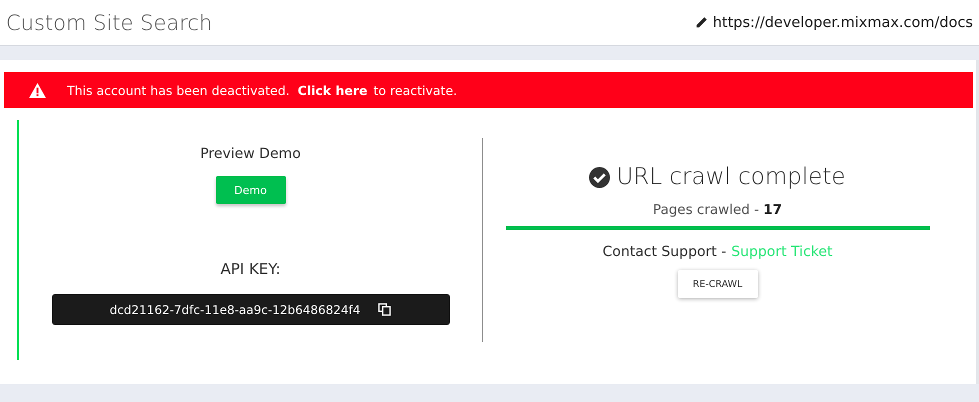 This screenshot has height=402, width=979. Describe the element at coordinates (599, 177) in the screenshot. I see `check-circle-icon` at that location.